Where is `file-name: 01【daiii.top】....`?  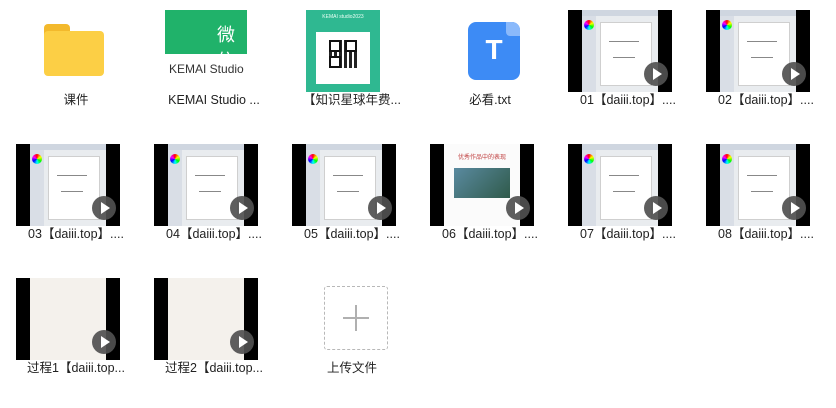 file-name: 01【daiii.top】.... is located at coordinates (628, 100).